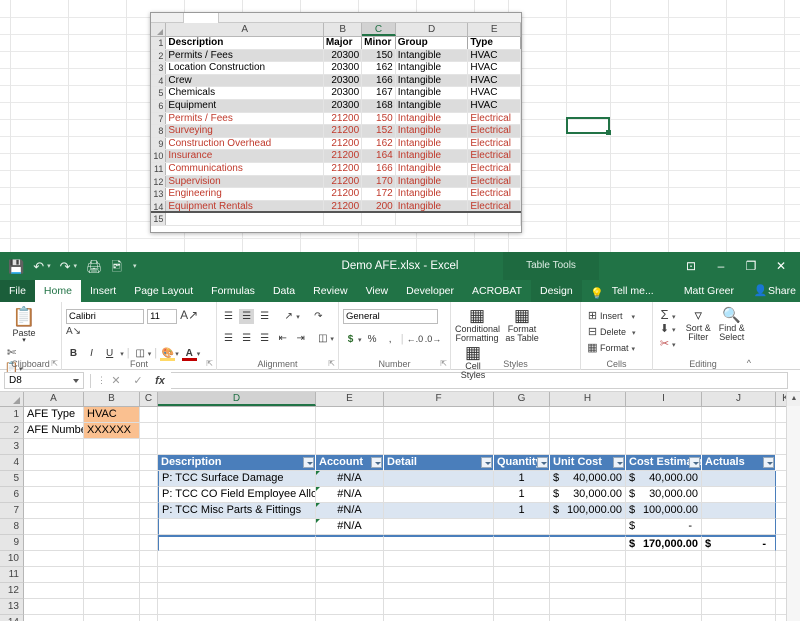  What do you see at coordinates (774, 291) in the screenshot?
I see `share-button: 👤Share` at bounding box center [774, 291].